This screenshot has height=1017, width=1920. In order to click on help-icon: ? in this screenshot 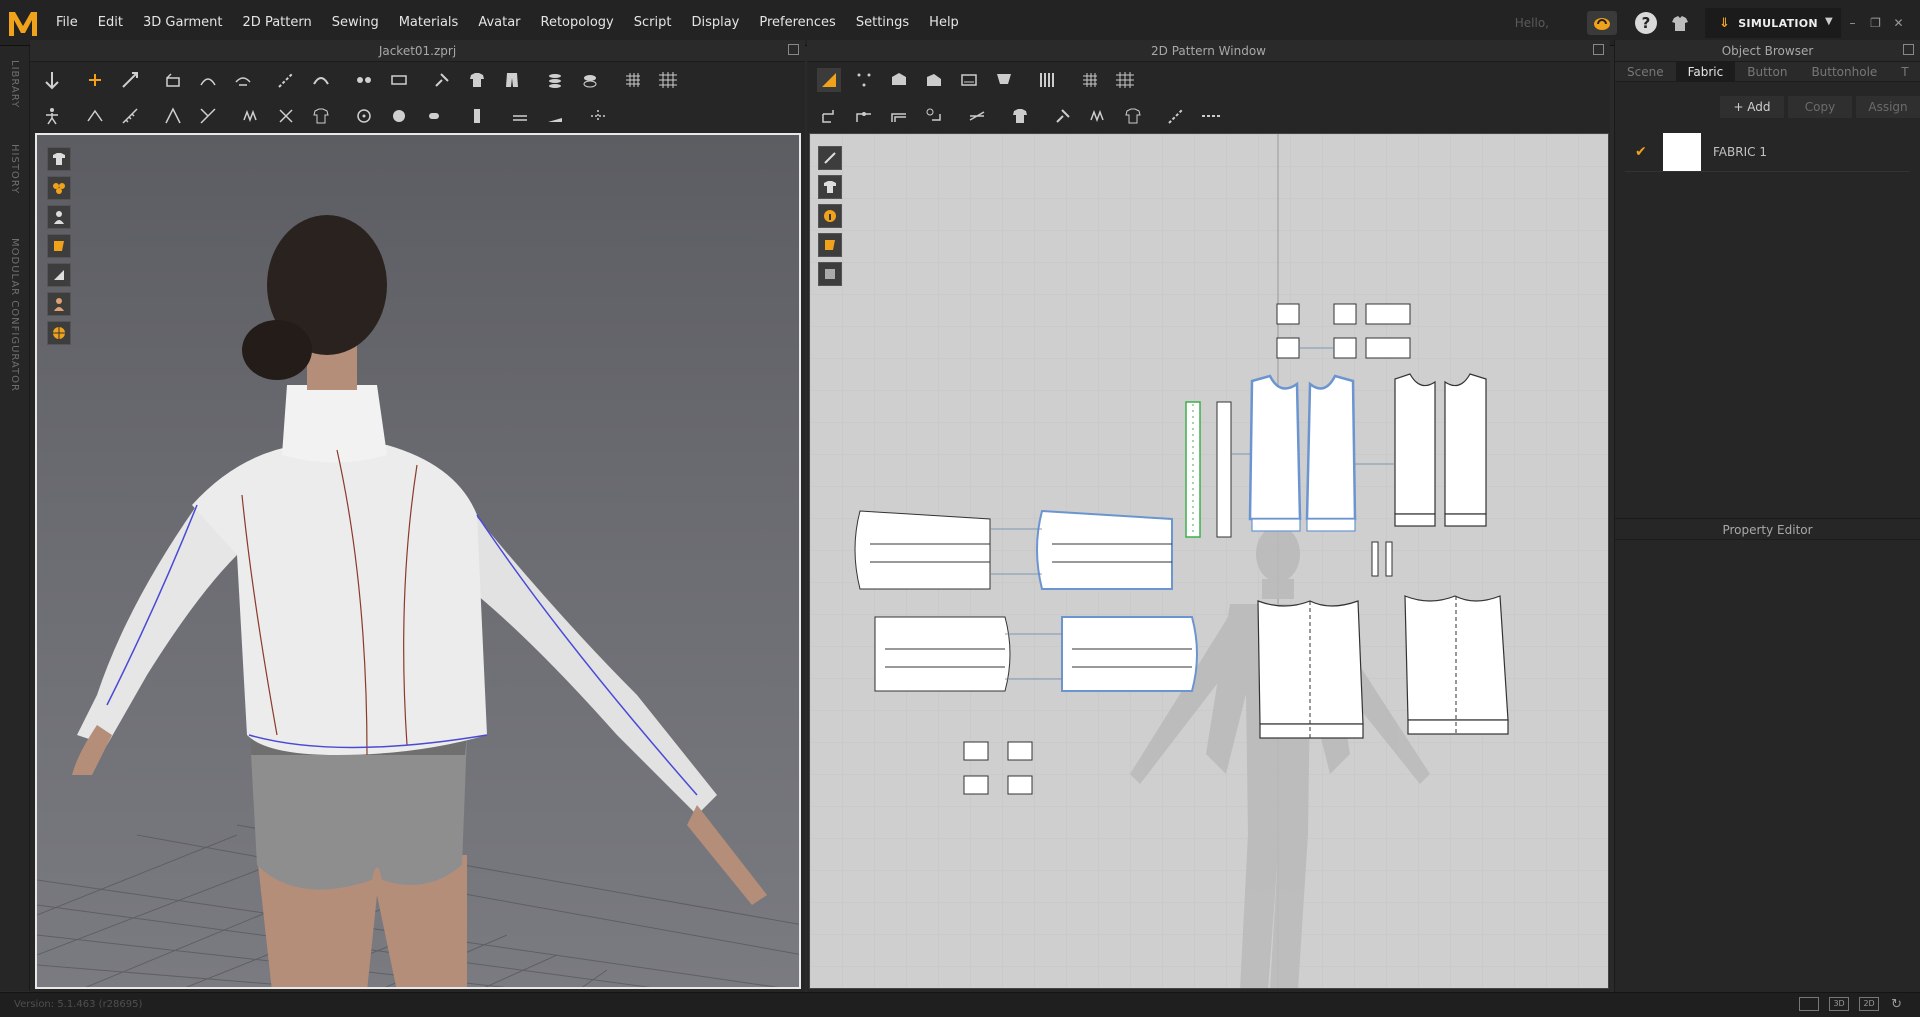, I will do `click(1646, 23)`.